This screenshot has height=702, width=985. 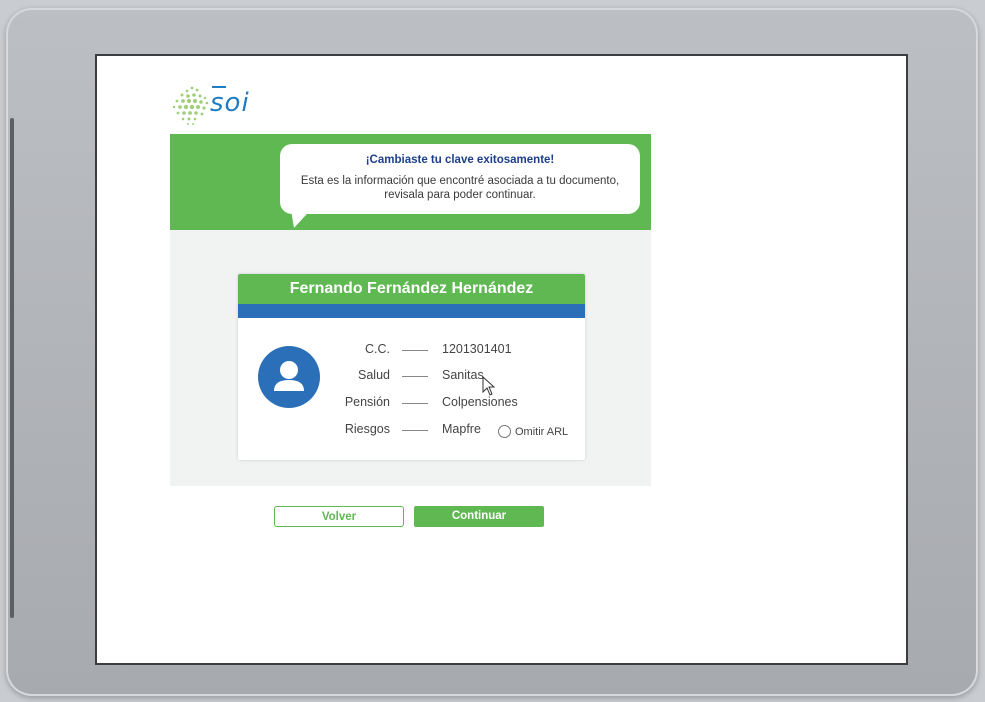 What do you see at coordinates (303, 216) in the screenshot?
I see `speech-bubble-tail` at bounding box center [303, 216].